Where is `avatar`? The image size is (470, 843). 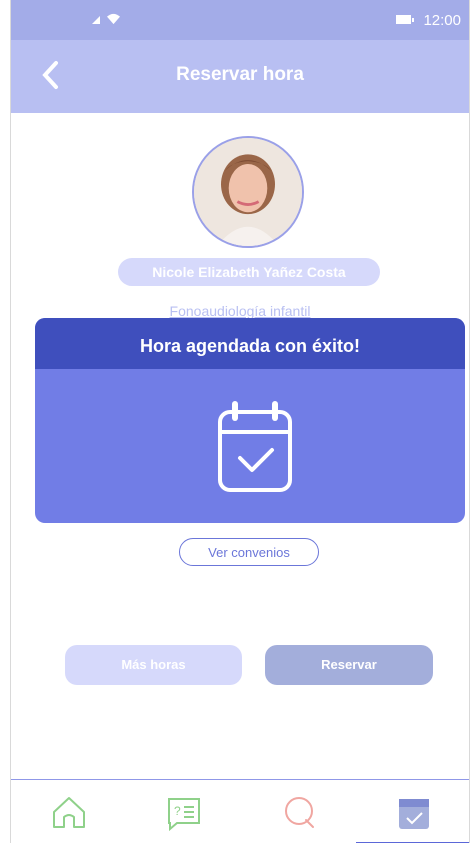
avatar is located at coordinates (248, 192).